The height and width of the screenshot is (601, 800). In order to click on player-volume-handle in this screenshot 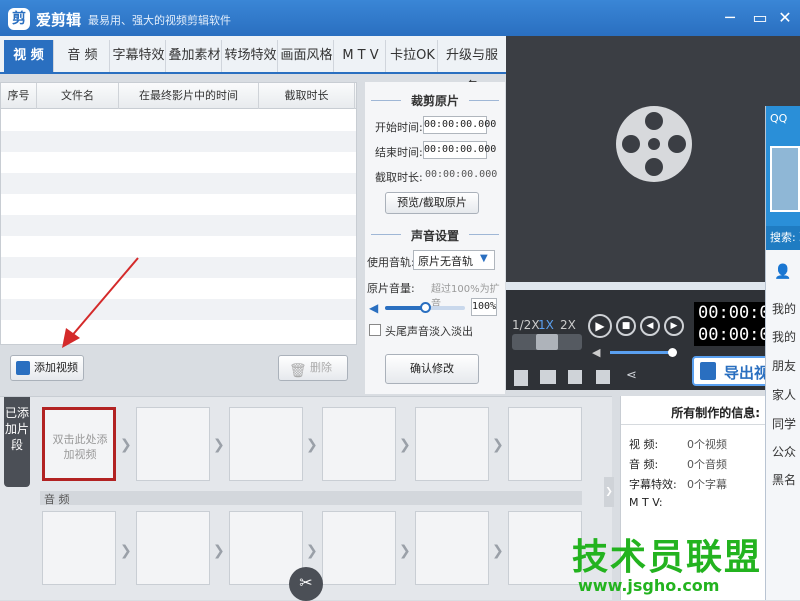, I will do `click(672, 352)`.